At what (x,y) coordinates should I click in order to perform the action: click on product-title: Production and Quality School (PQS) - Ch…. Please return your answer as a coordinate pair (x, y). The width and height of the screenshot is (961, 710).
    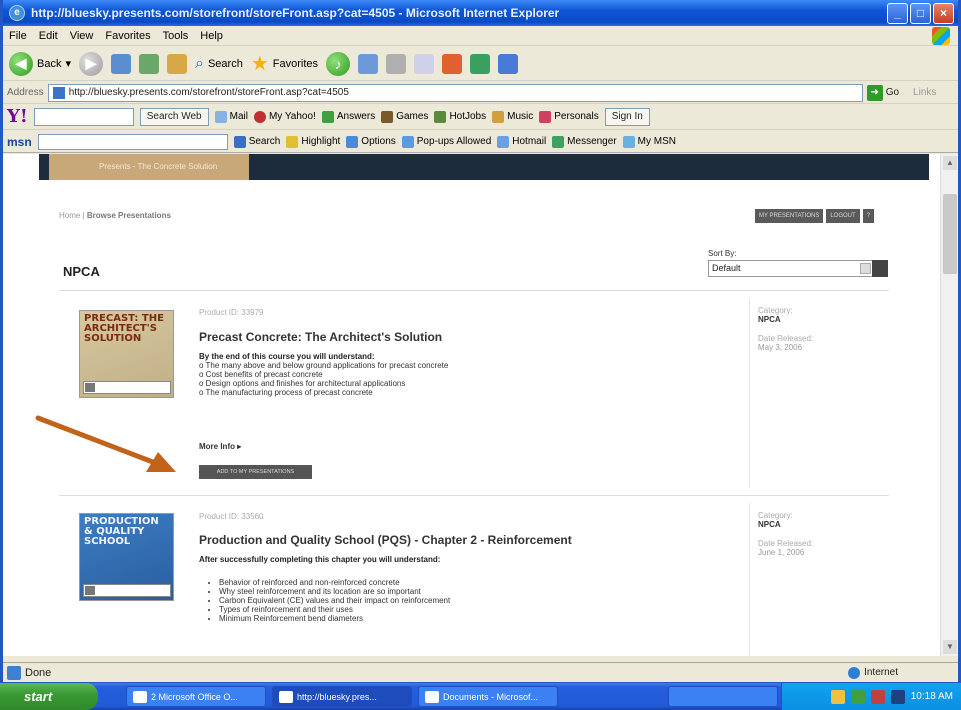
    Looking at the image, I should click on (385, 540).